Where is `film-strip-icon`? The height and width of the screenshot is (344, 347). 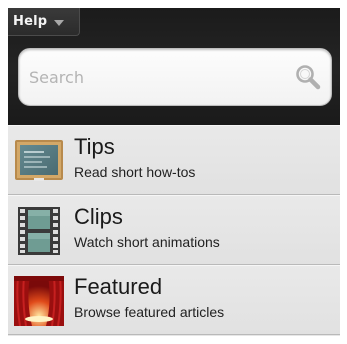 film-strip-icon is located at coordinates (39, 231).